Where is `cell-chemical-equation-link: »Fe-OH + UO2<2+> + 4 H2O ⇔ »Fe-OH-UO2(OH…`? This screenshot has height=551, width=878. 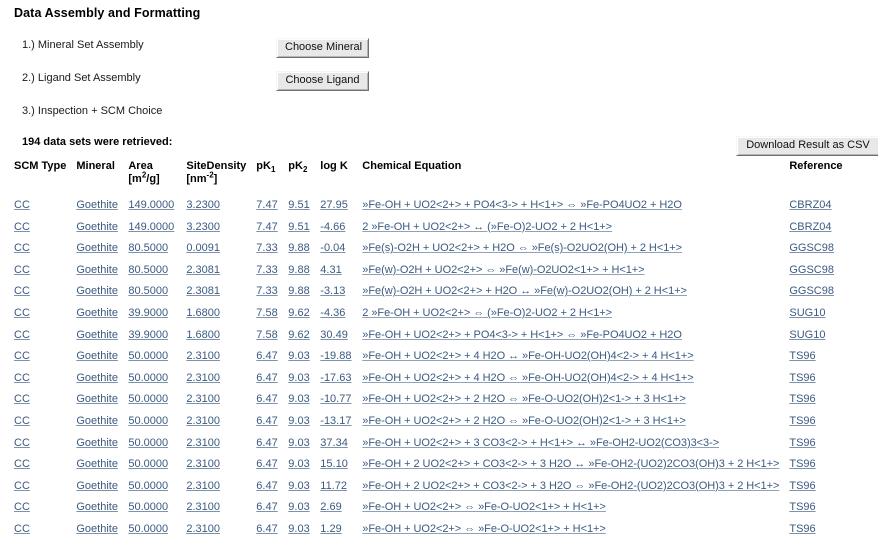 cell-chemical-equation-link: »Fe-OH + UO2<2+> + 4 H2O ⇔ »Fe-OH-UO2(OH… is located at coordinates (527, 378).